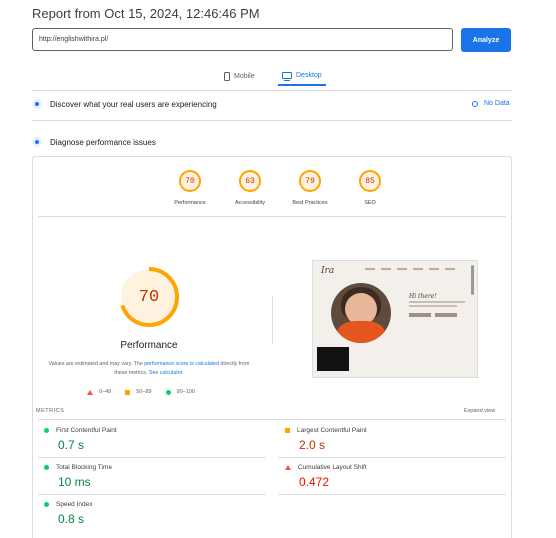 Image resolution: width=556 pixels, height=538 pixels. Describe the element at coordinates (486, 40) in the screenshot. I see `analyze-button: Analyze` at that location.